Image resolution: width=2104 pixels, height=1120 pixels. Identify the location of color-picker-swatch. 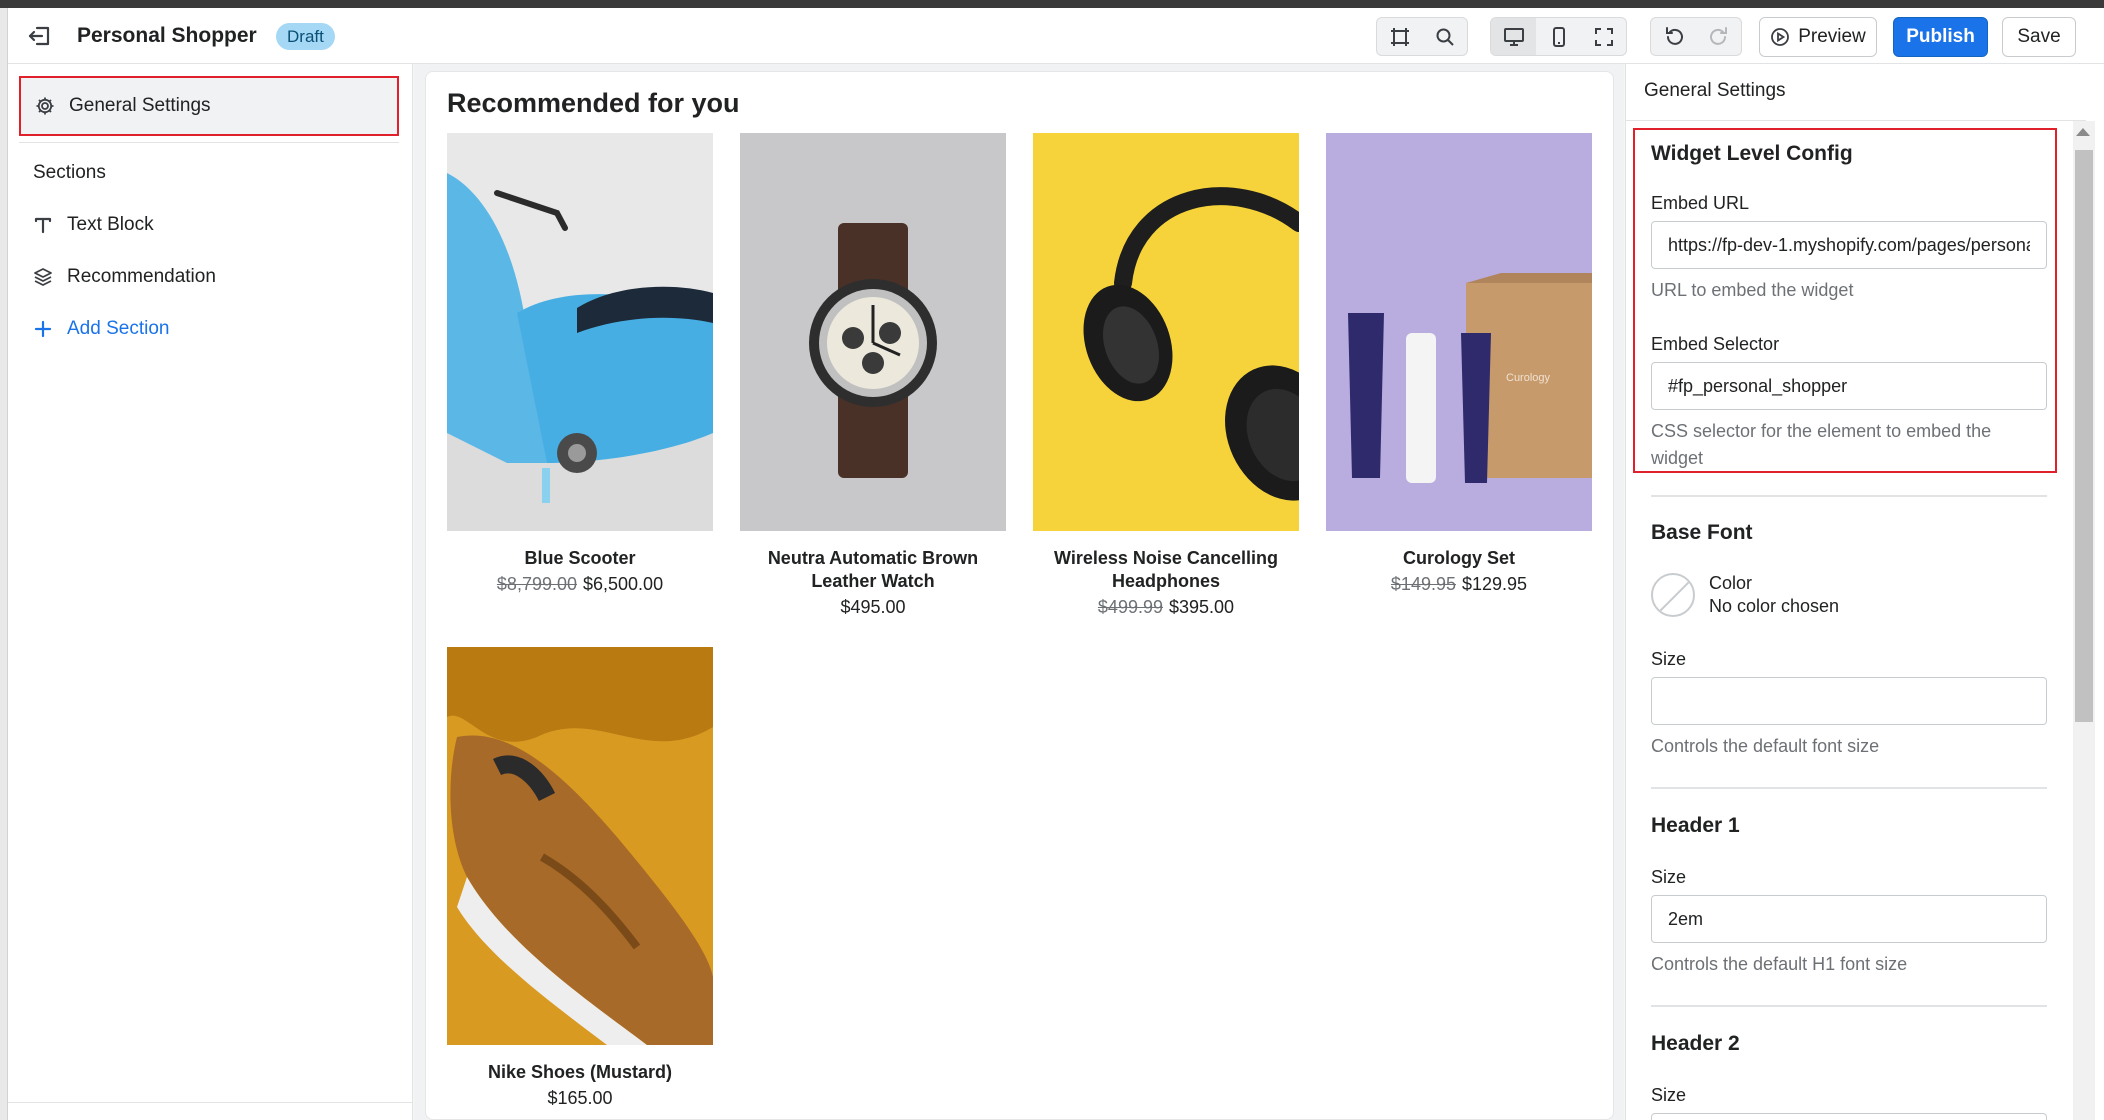
(1673, 595).